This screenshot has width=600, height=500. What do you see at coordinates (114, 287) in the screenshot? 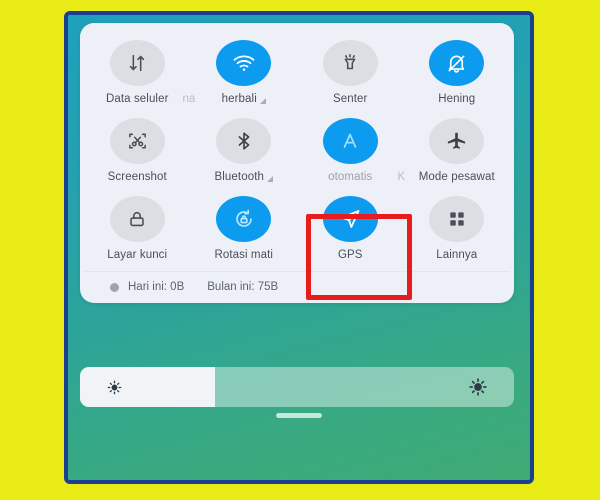
I see `usage-dot-icon` at bounding box center [114, 287].